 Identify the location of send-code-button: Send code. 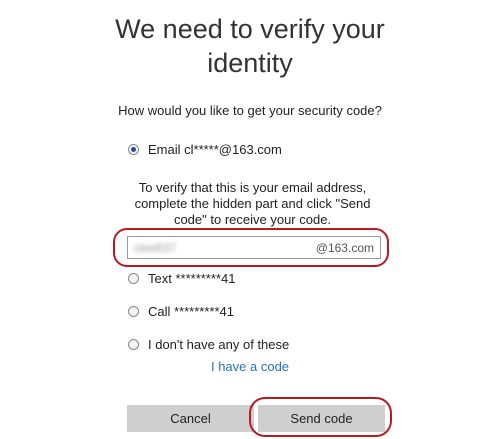
(321, 418).